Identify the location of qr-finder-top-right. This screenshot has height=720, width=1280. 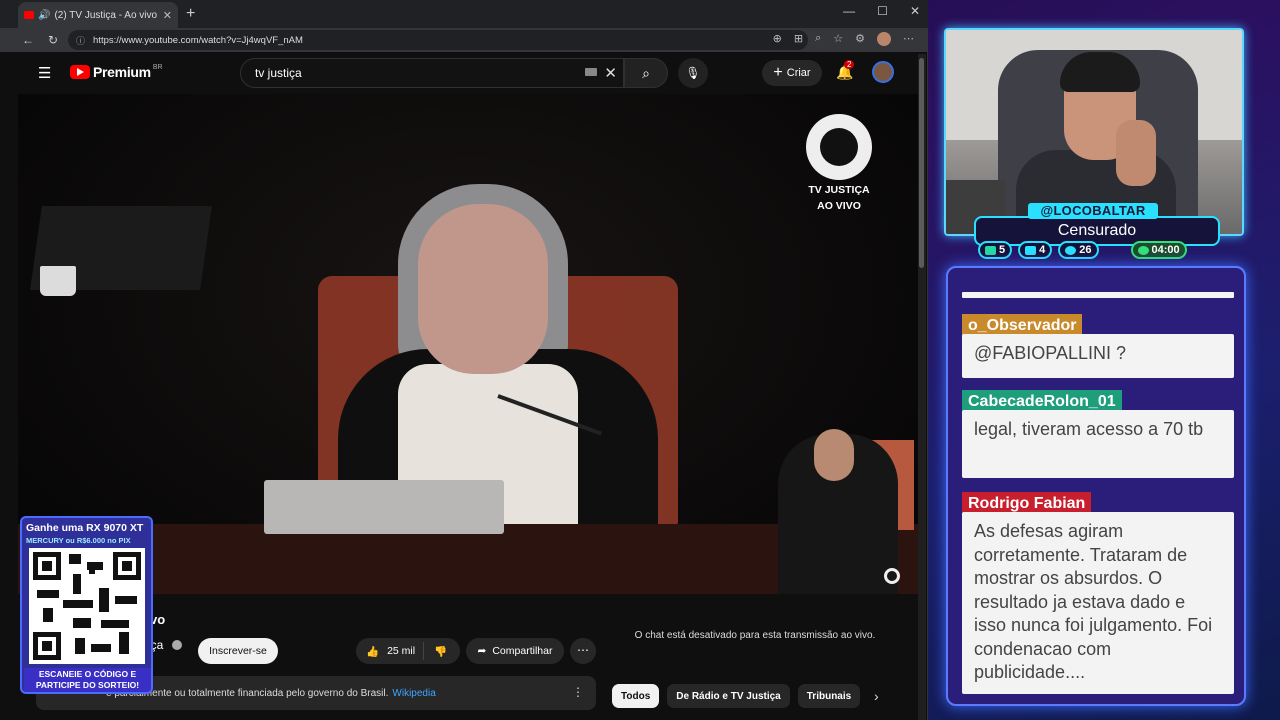
(127, 566).